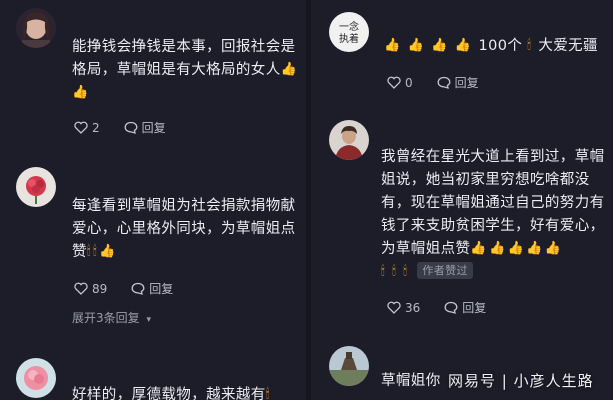 The image size is (613, 400). What do you see at coordinates (521, 381) in the screenshot?
I see `watermark: 网易号 | 小彦人生路` at bounding box center [521, 381].